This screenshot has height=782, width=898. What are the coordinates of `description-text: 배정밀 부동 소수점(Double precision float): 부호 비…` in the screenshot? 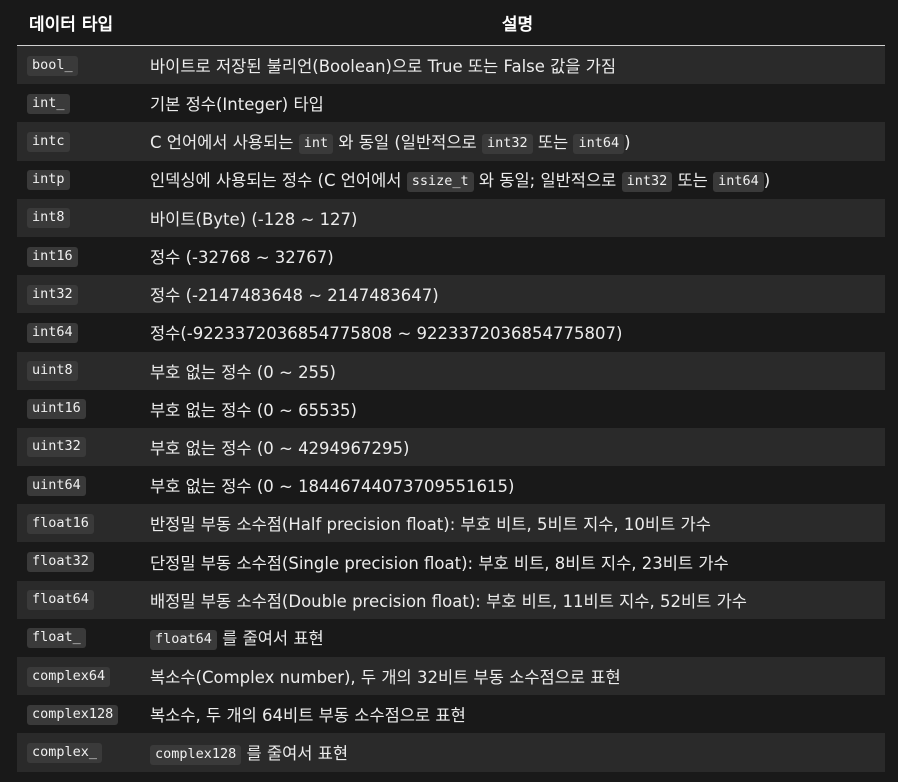 It's located at (448, 601).